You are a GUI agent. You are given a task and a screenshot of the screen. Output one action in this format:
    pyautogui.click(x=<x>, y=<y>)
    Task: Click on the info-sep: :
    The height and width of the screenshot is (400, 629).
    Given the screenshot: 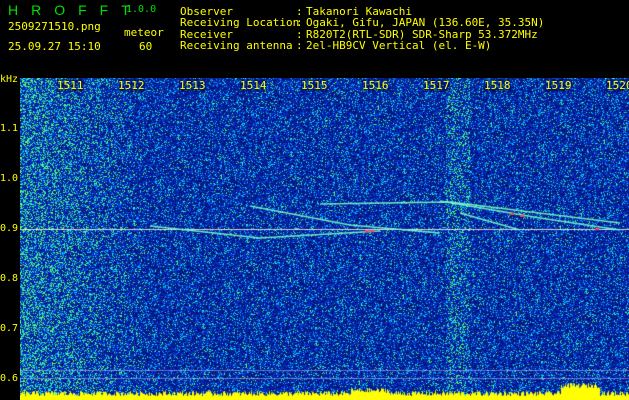 What is the action you would take?
    pyautogui.click(x=299, y=45)
    